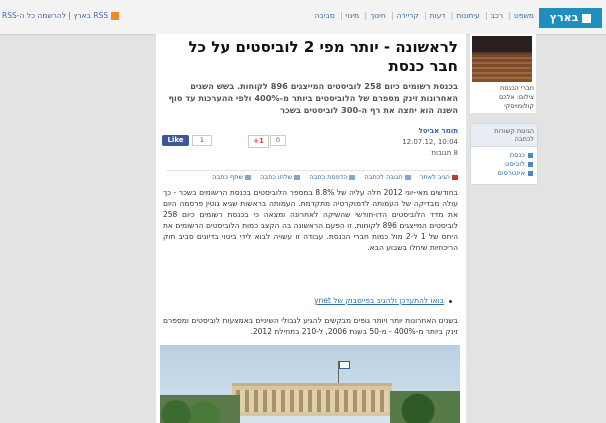 This screenshot has width=606, height=423. What do you see at coordinates (430, 142) in the screenshot?
I see `article-date: 10:04 ,12.07.12` at bounding box center [430, 142].